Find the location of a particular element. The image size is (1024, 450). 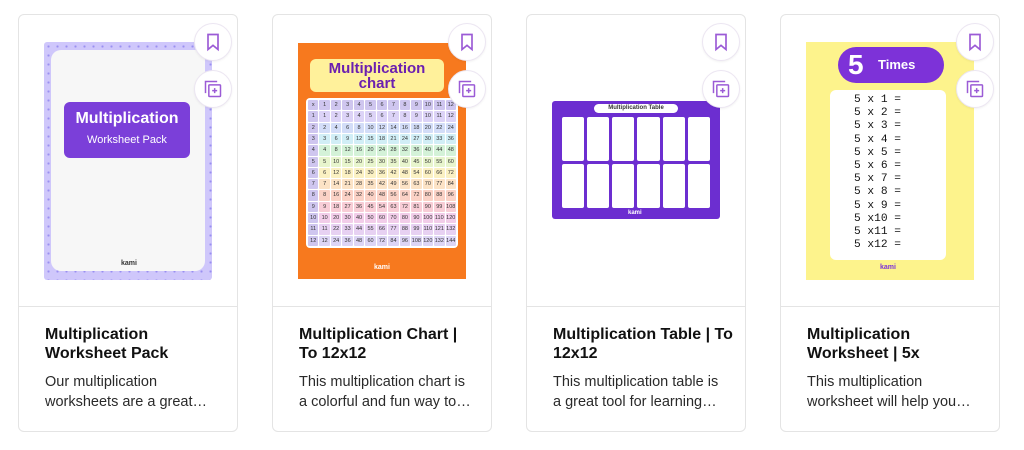

times-table-row: 5 x 7 = is located at coordinates (877, 179).